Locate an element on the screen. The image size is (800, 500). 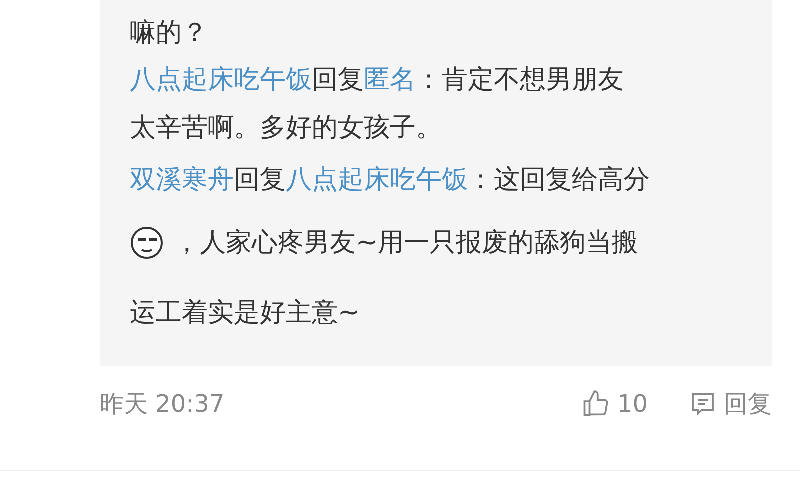
like-button: 10 is located at coordinates (614, 404).